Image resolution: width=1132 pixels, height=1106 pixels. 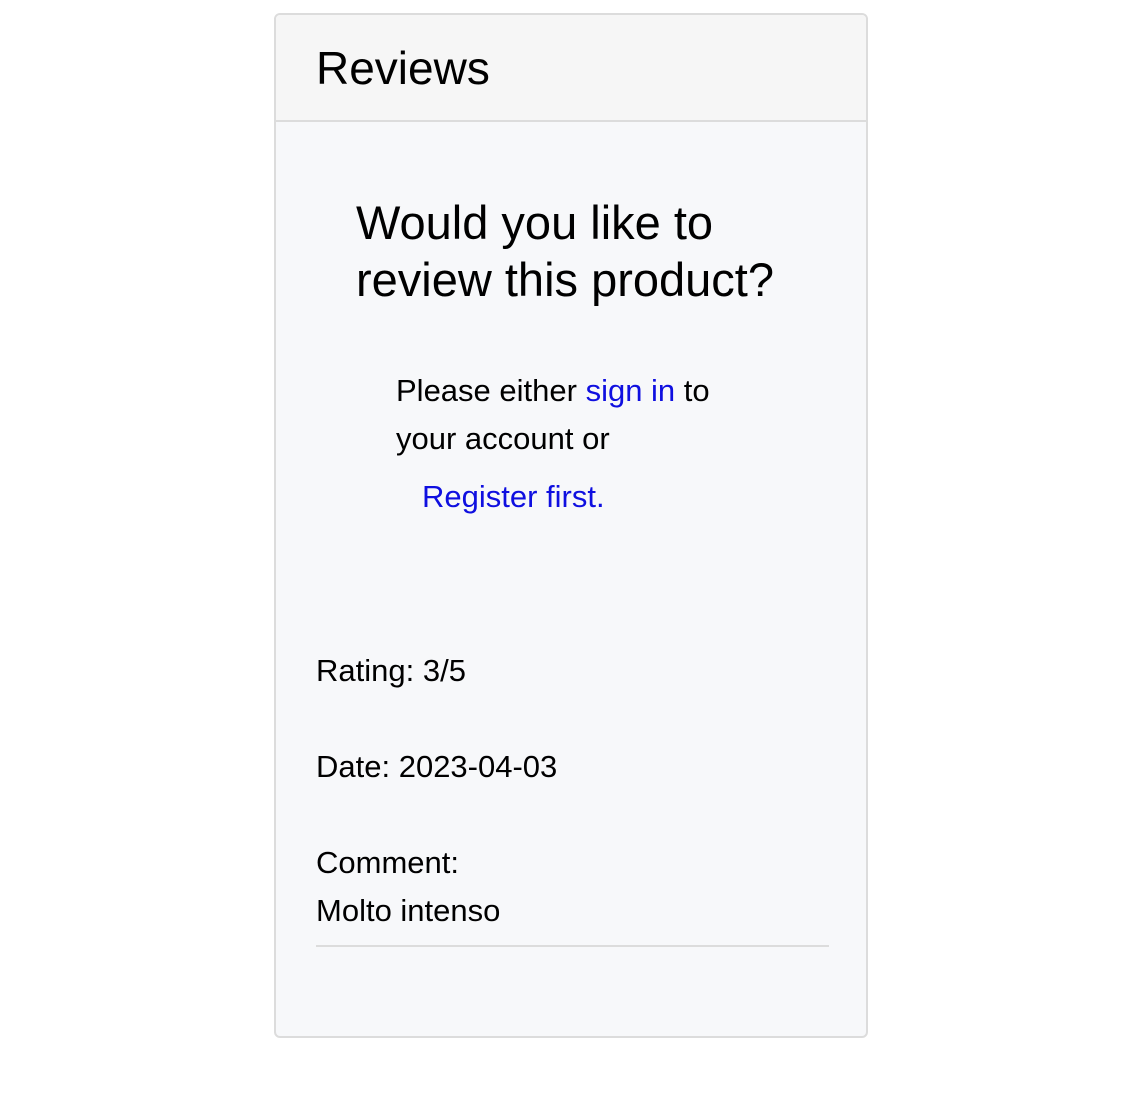 I want to click on sign-in-link: sign in, so click(x=631, y=390).